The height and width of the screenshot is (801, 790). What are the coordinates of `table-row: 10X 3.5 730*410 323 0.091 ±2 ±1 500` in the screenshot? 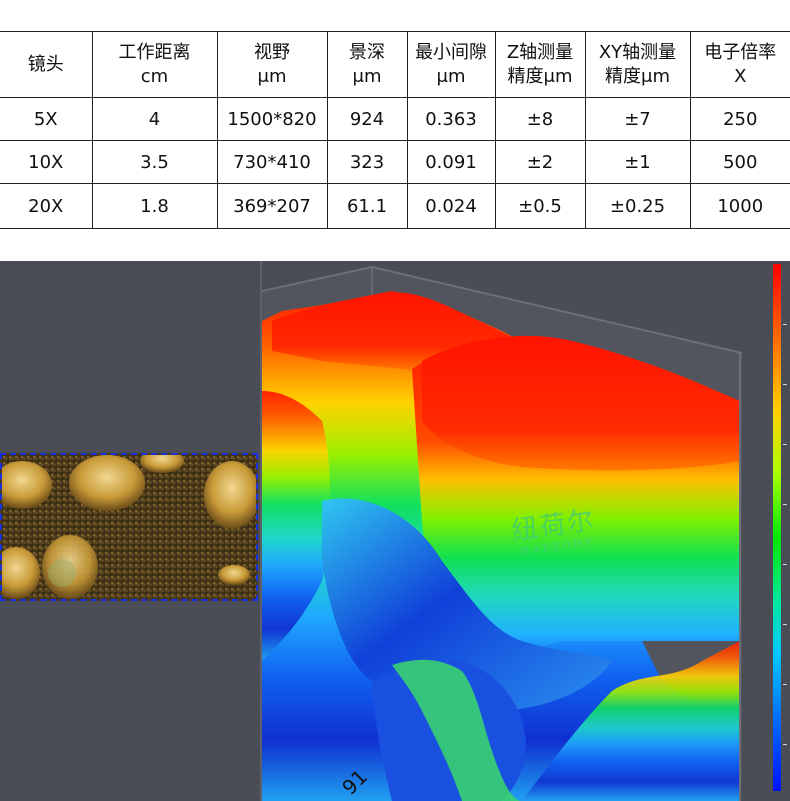 It's located at (395, 162).